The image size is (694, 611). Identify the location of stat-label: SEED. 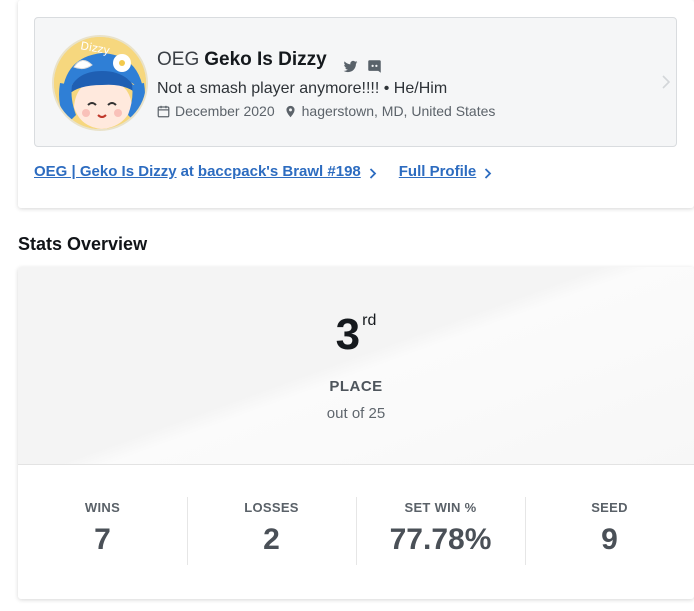
(609, 507).